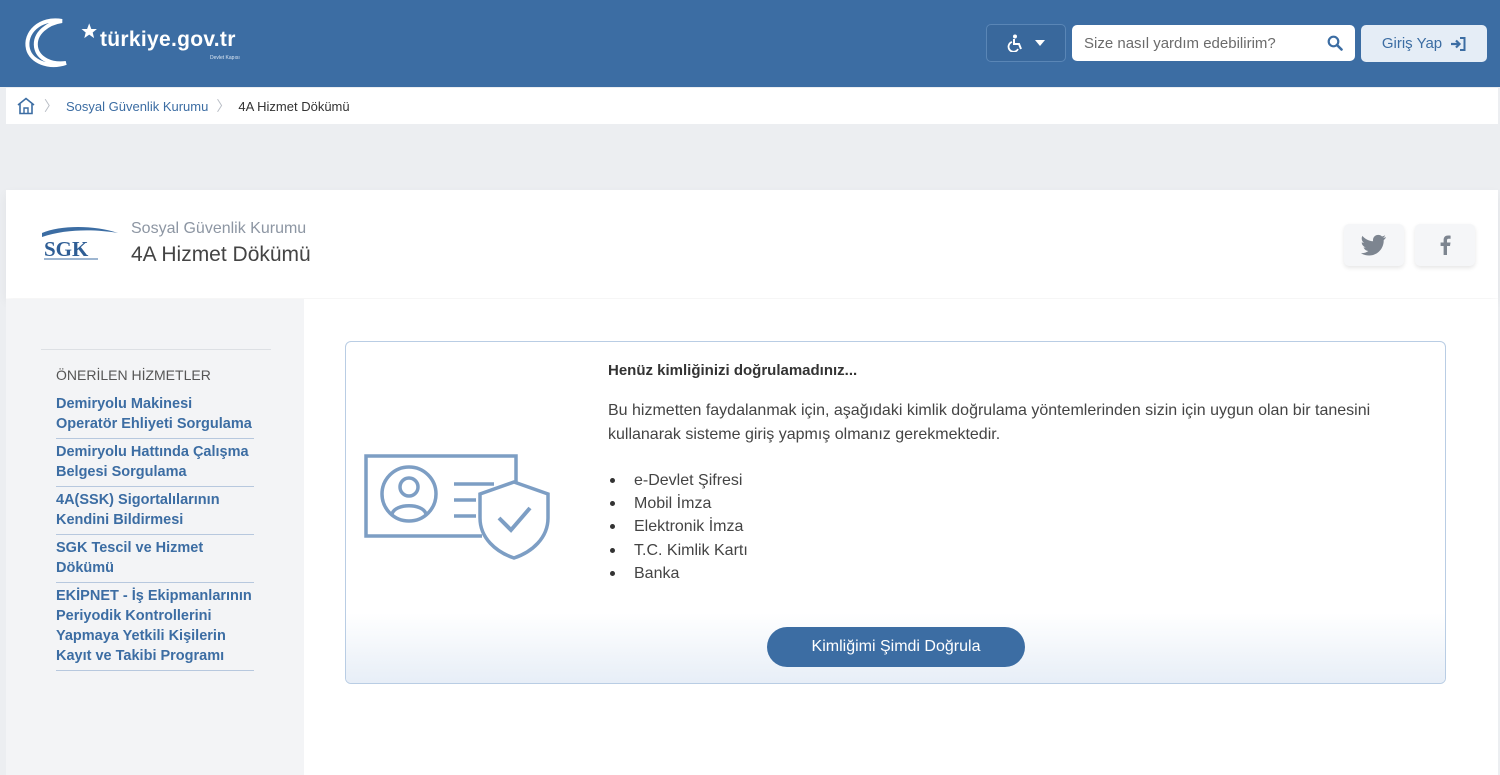 The height and width of the screenshot is (775, 1500). I want to click on id-card-shield-icon, so click(457, 507).